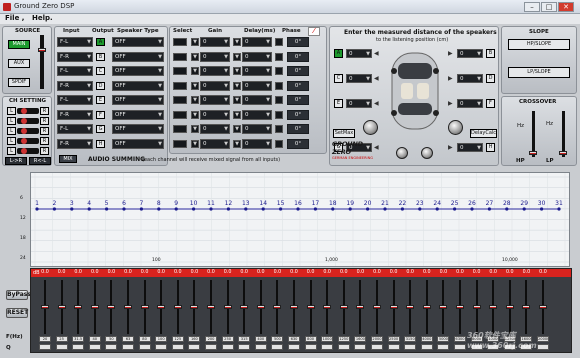  Describe the element at coordinates (215, 56) in the screenshot. I see `gain-value-field: 0` at that location.